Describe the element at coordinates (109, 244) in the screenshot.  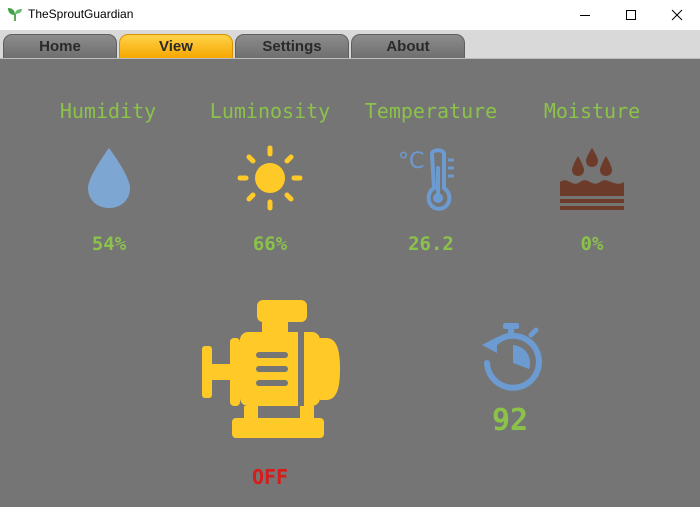
I see `humidity-value: 54%` at that location.